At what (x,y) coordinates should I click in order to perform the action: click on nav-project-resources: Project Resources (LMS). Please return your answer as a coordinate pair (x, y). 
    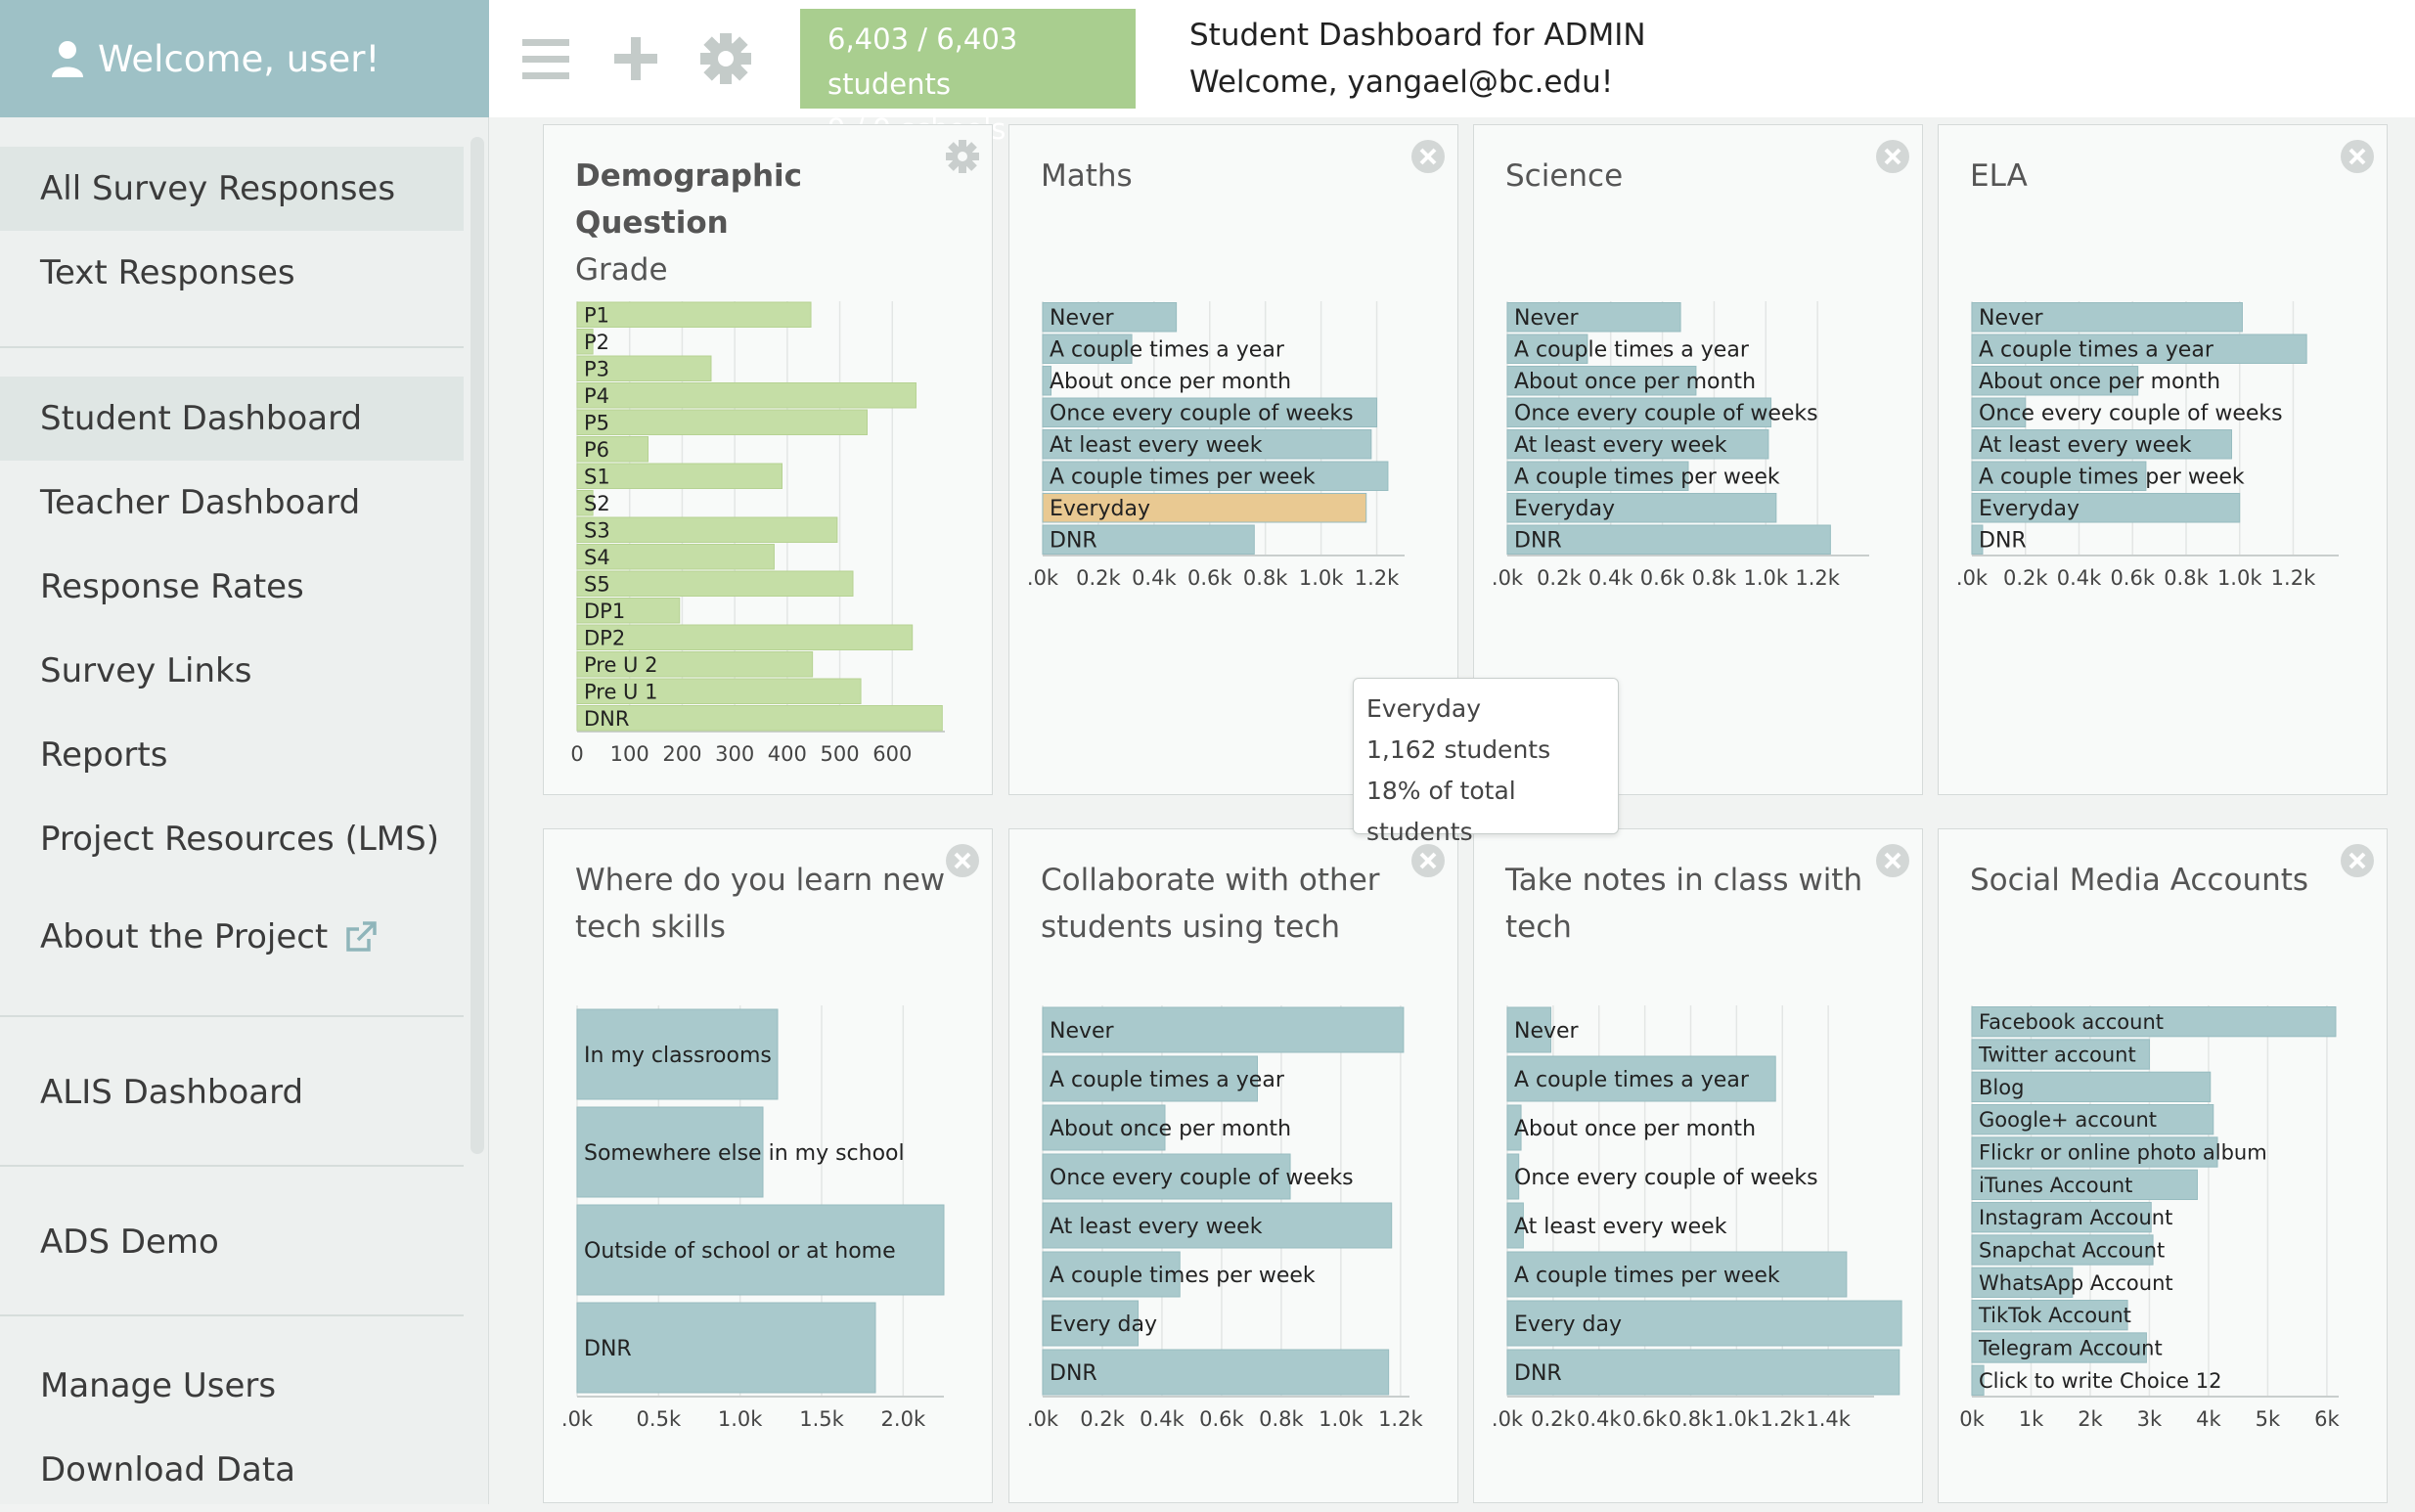
    Looking at the image, I should click on (232, 839).